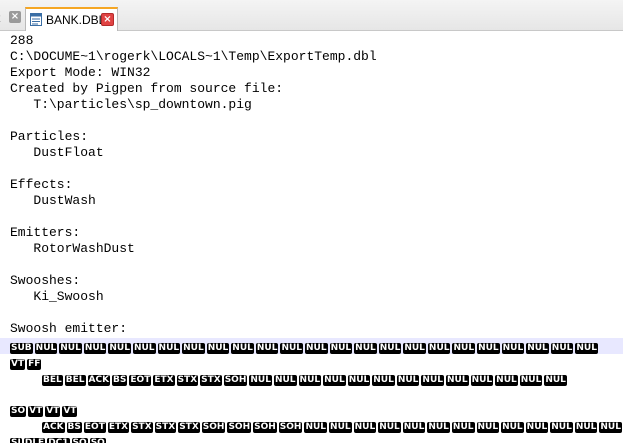 The image size is (623, 443). I want to click on text-line: T:\particles\sp_downtown.pig, so click(131, 104).